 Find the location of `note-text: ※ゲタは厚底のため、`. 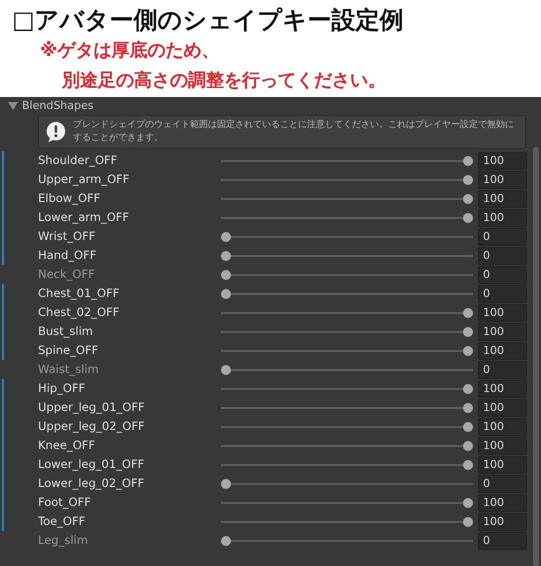

note-text: ※ゲタは厚底のため、 is located at coordinates (129, 51).